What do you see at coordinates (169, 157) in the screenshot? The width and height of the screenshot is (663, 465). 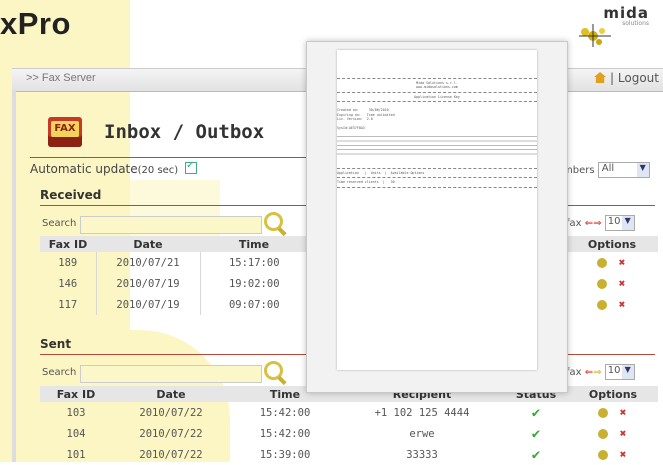 I see `title-divider` at bounding box center [169, 157].